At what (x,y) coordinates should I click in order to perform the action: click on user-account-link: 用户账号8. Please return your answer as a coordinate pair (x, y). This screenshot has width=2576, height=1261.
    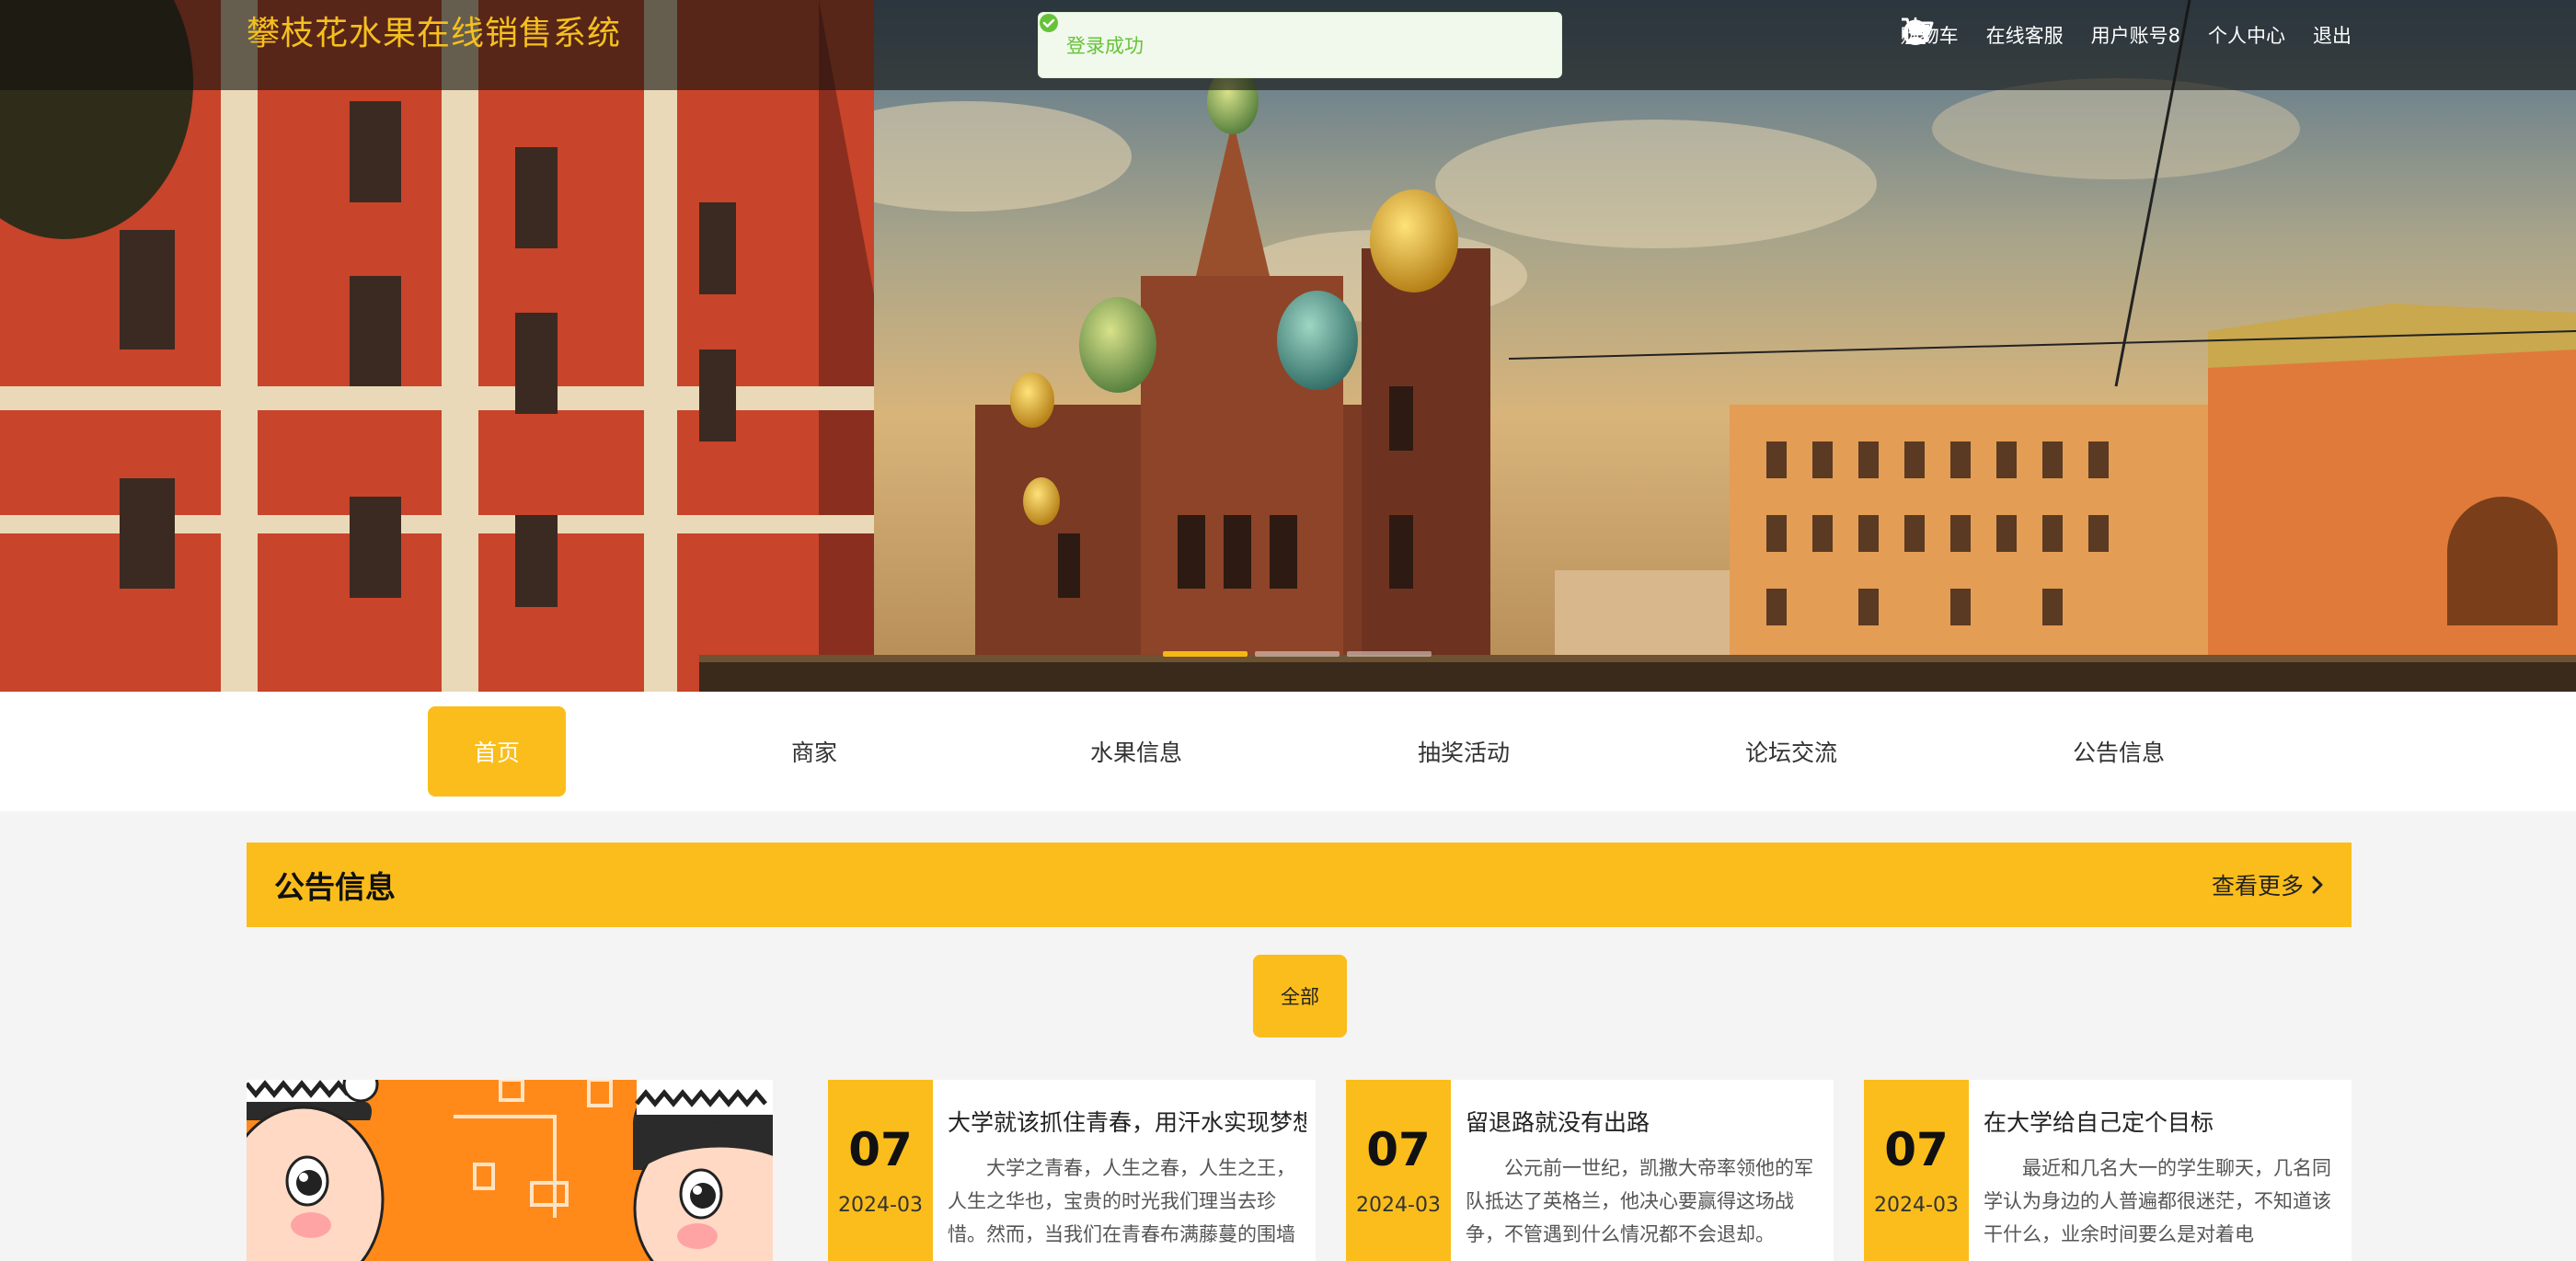
    Looking at the image, I should click on (2135, 35).